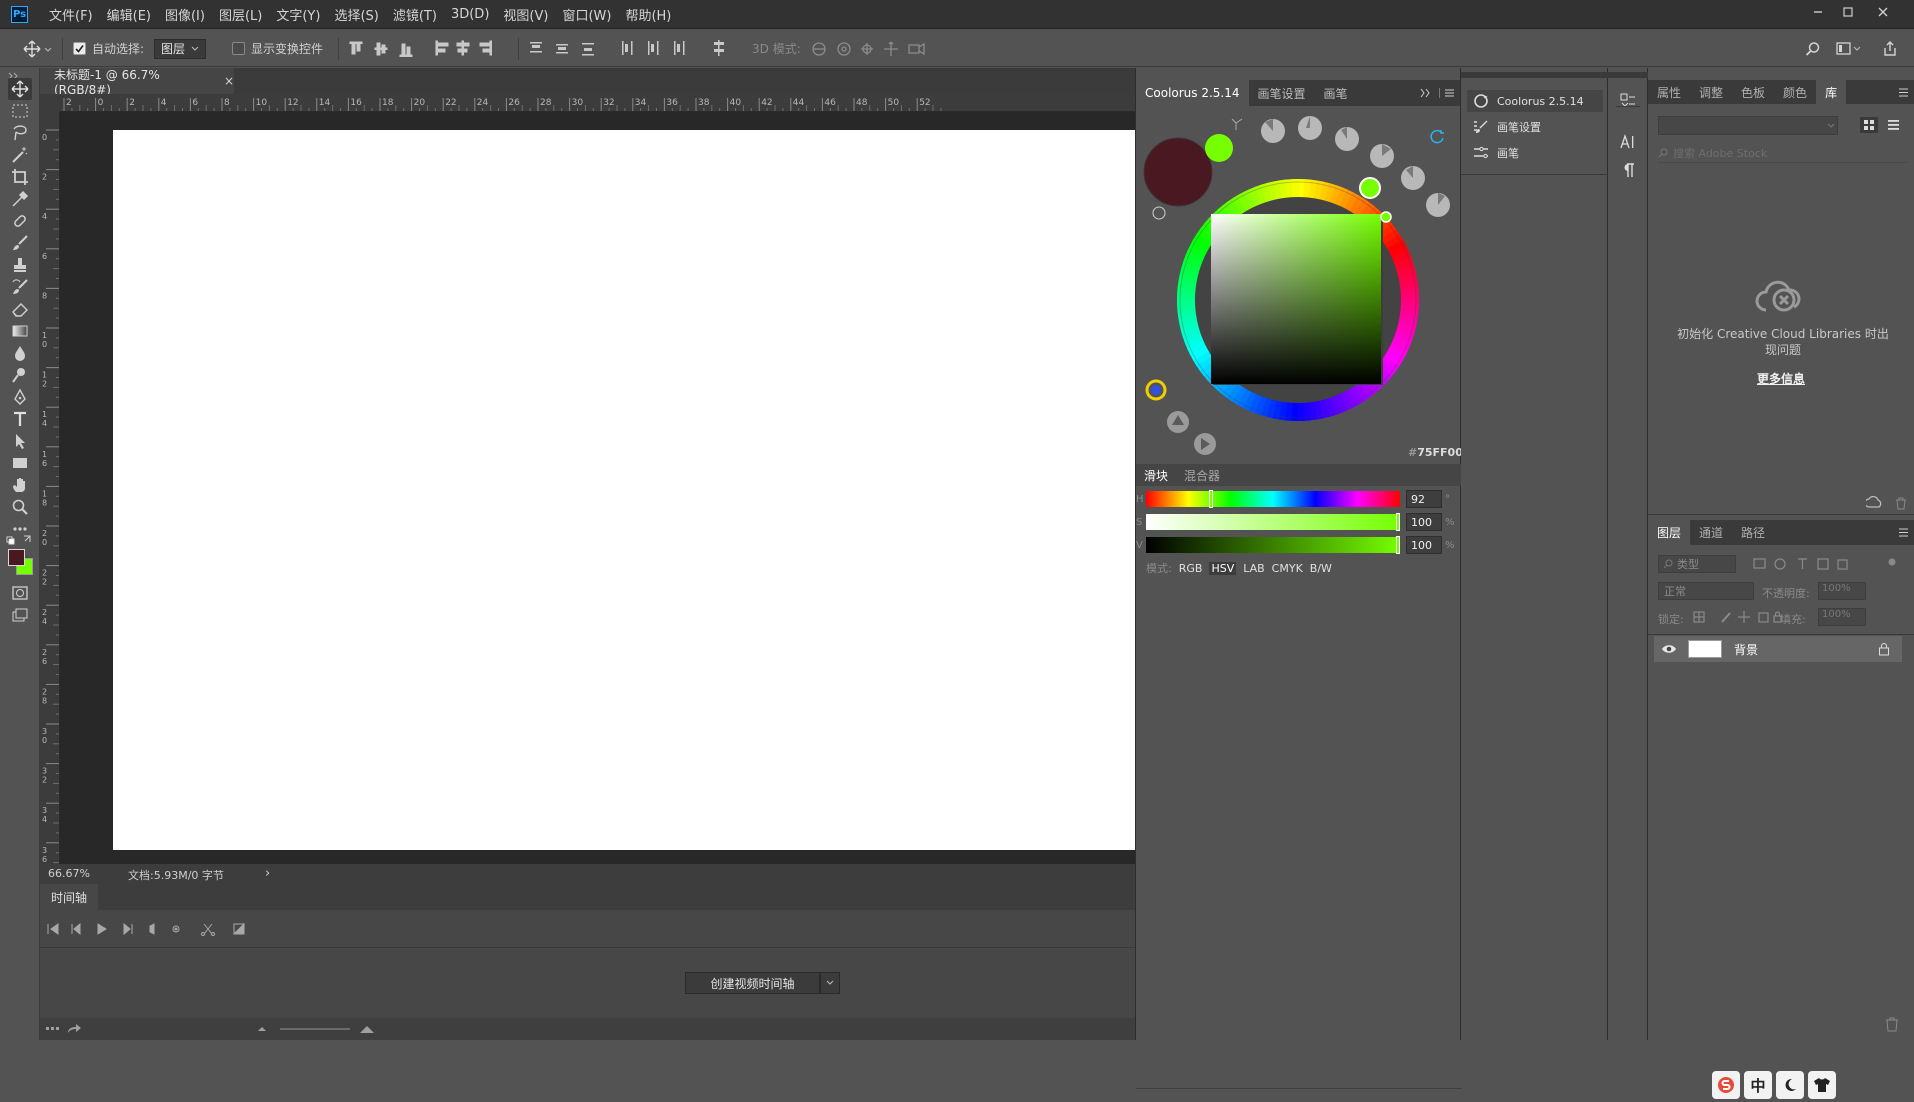 Image resolution: width=1914 pixels, height=1102 pixels. I want to click on visibility-eye-icon, so click(1669, 649).